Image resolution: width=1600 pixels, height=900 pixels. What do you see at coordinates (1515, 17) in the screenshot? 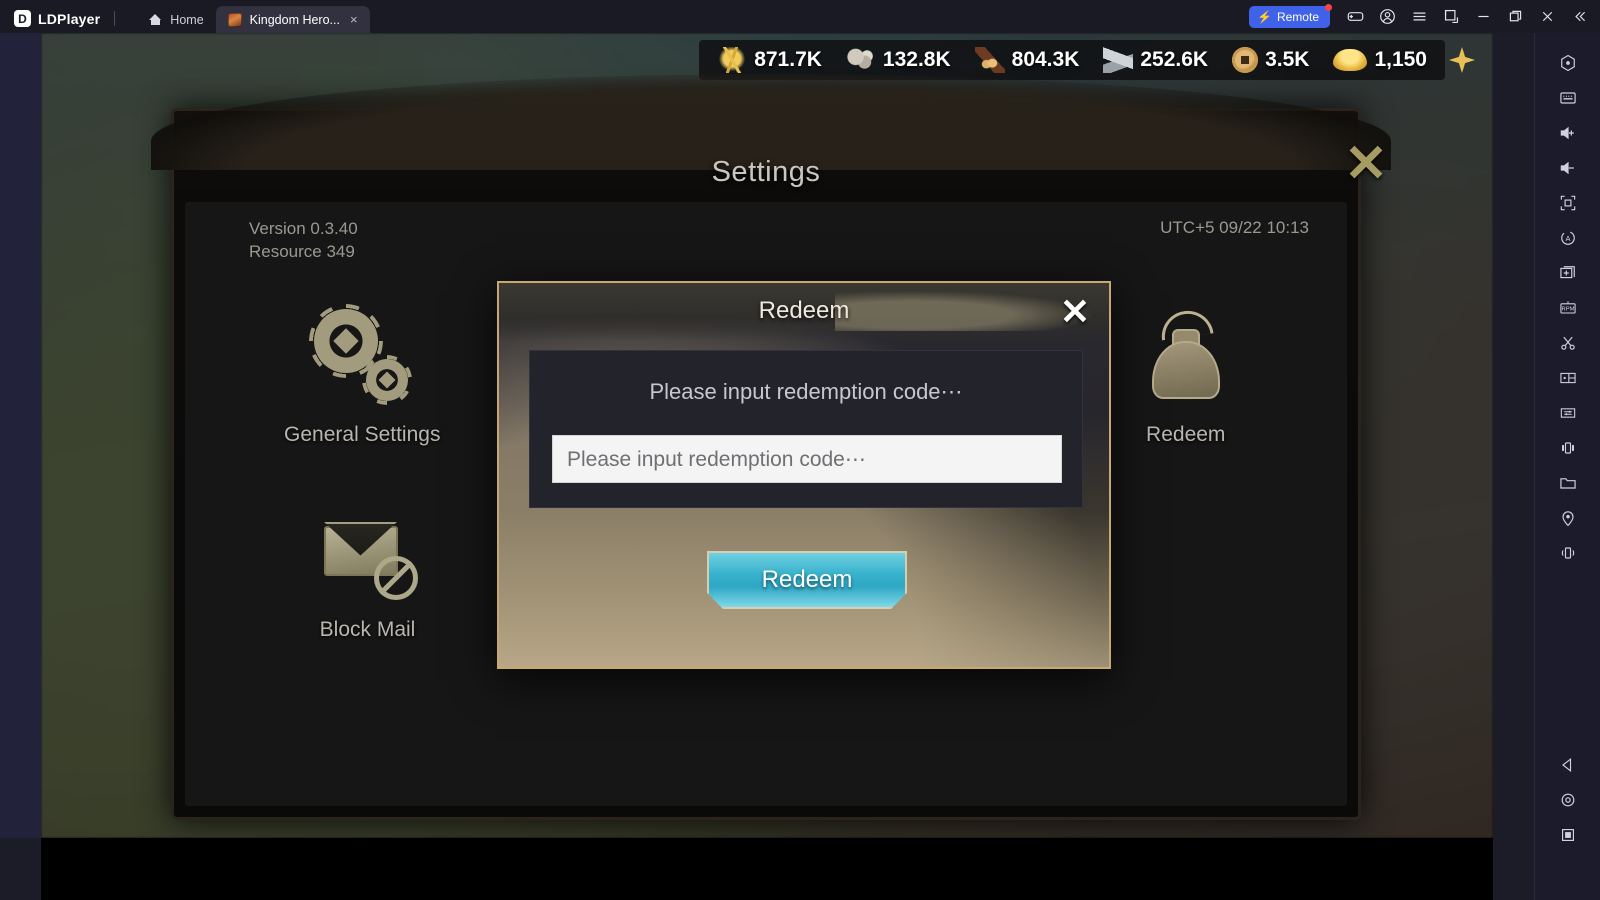
I see `maximize-icon` at bounding box center [1515, 17].